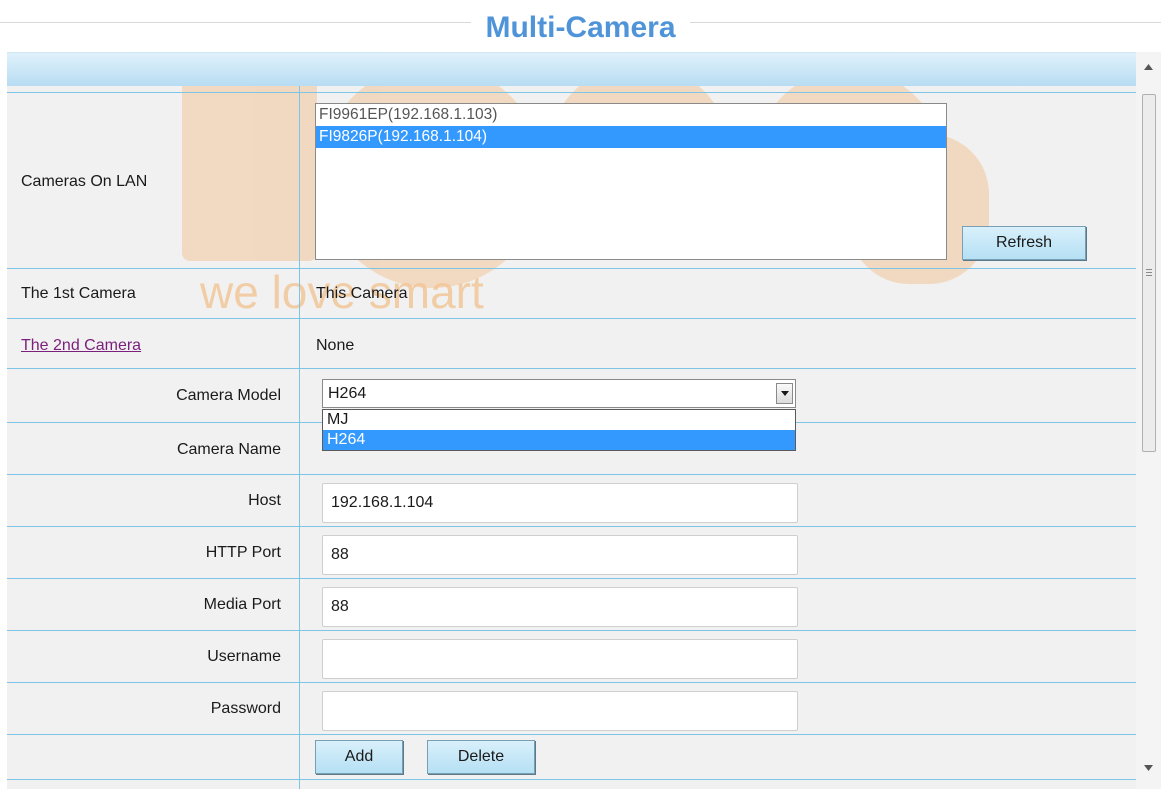 The image size is (1161, 789). Describe the element at coordinates (559, 440) in the screenshot. I see `dropdown-option-h264: H264` at that location.